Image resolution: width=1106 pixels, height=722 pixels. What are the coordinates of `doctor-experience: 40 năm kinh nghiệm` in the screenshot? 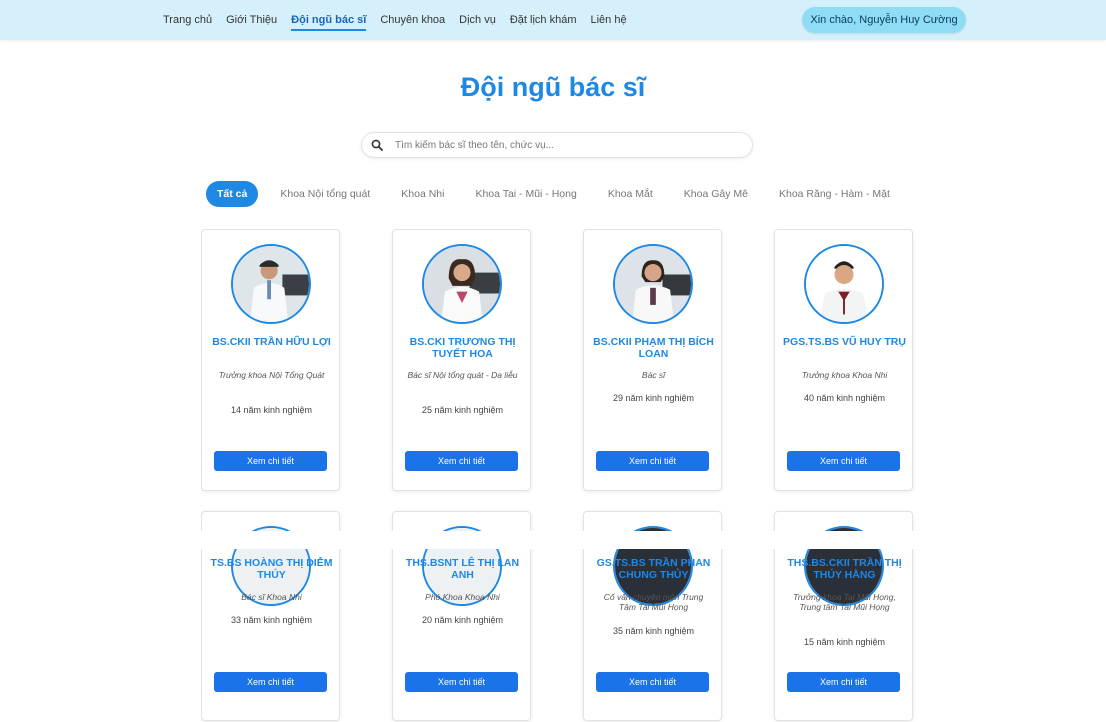 It's located at (844, 398).